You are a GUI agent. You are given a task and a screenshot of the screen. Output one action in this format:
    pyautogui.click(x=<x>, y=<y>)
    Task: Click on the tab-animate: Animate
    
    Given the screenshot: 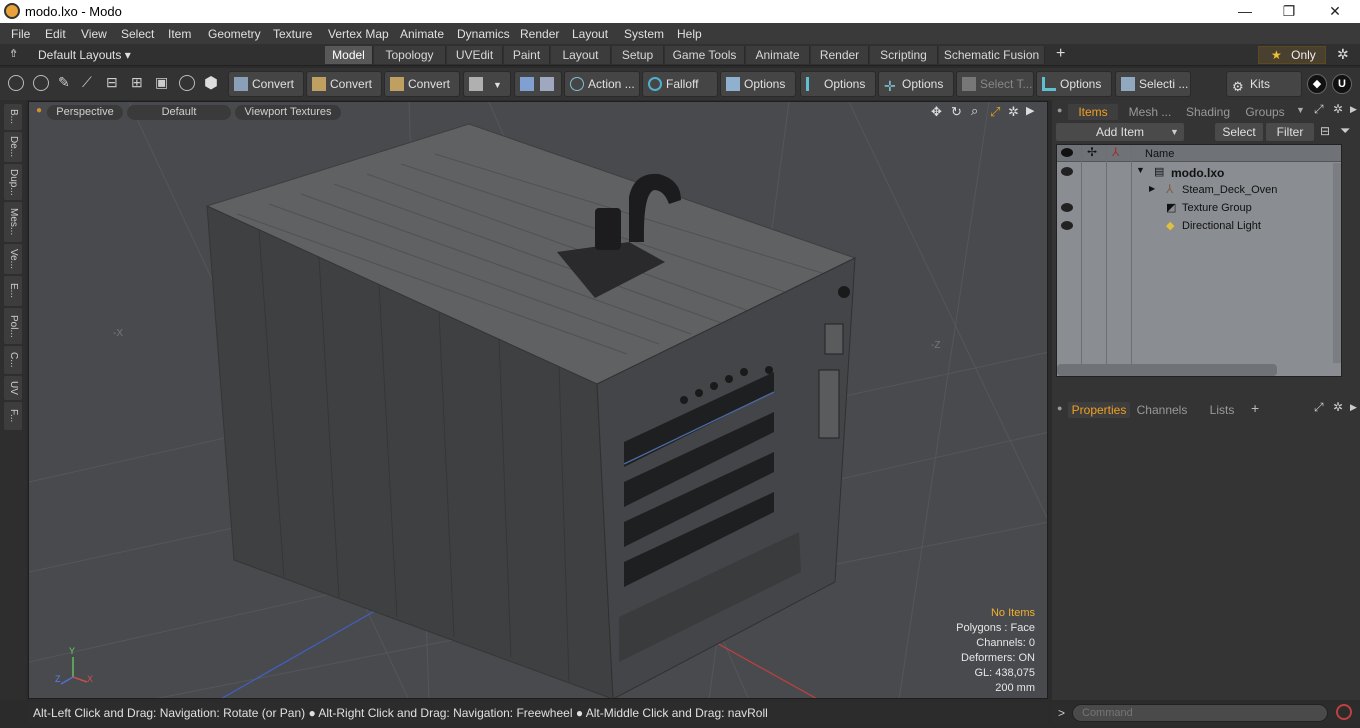 What is the action you would take?
    pyautogui.click(x=778, y=55)
    